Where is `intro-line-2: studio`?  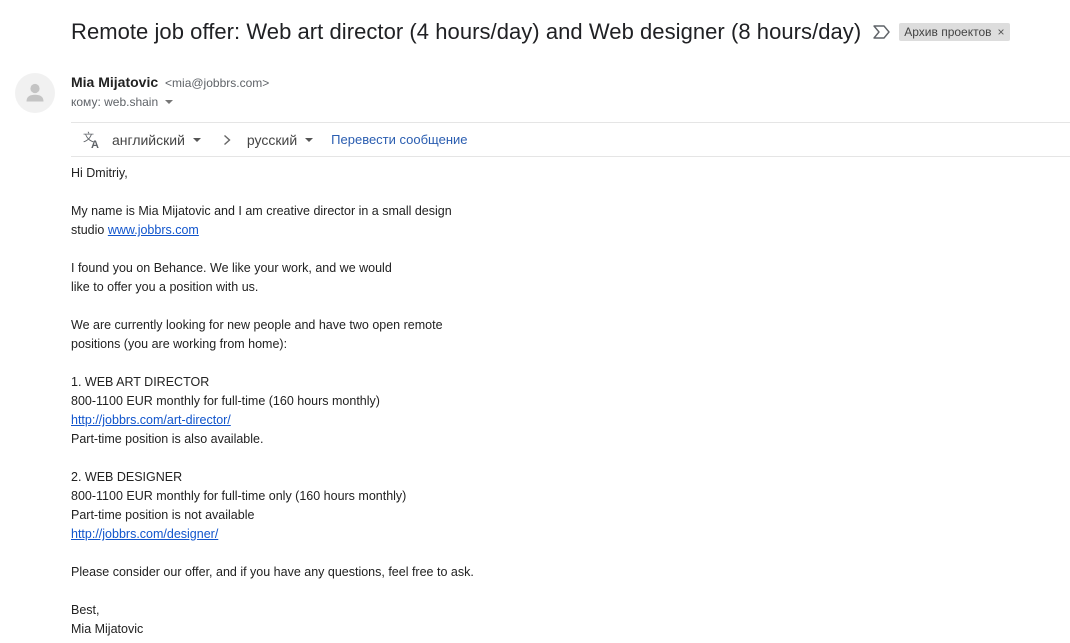 intro-line-2: studio is located at coordinates (89, 230).